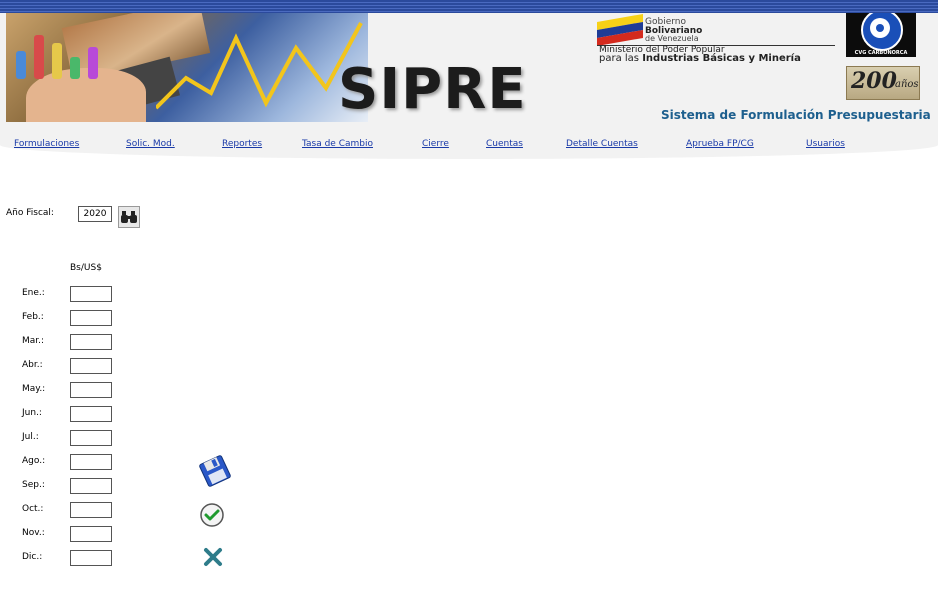  I want to click on nav-tasa-de-cambio: Tasa de Cambio, so click(337, 144).